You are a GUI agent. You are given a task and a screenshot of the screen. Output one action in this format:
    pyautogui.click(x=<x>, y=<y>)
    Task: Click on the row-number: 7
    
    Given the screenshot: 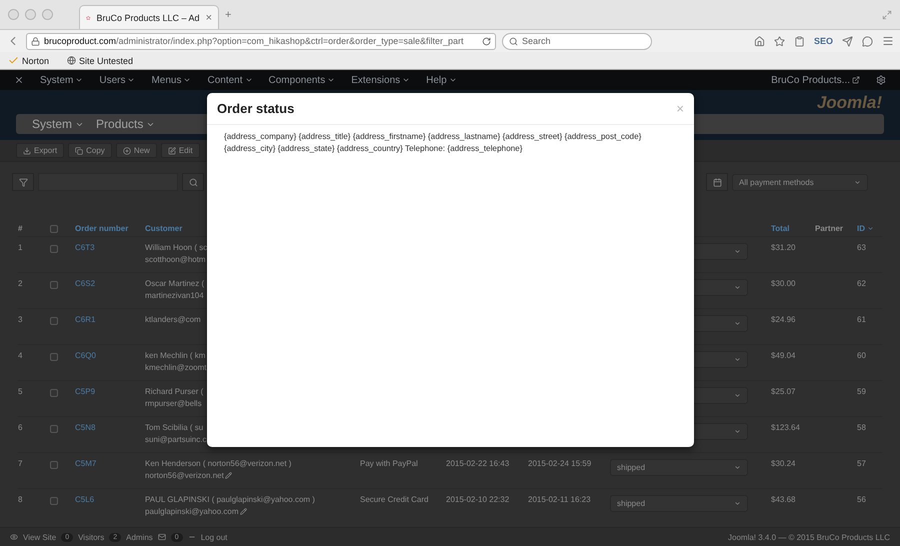 What is the action you would take?
    pyautogui.click(x=21, y=463)
    